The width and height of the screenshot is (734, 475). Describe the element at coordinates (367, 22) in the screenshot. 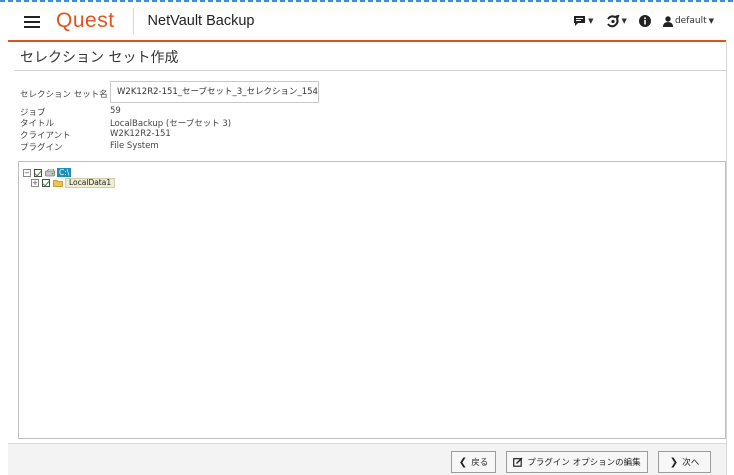

I see `app-header: Quest NetVault Backup ▼ ▼ default ▼` at that location.